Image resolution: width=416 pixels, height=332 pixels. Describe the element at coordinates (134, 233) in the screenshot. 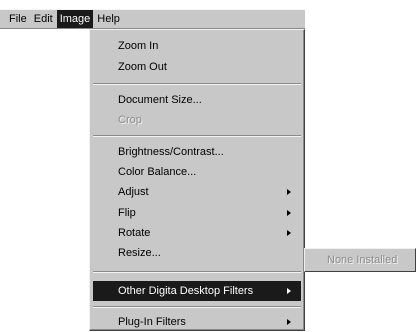

I see `rotate-label: Rotate` at that location.